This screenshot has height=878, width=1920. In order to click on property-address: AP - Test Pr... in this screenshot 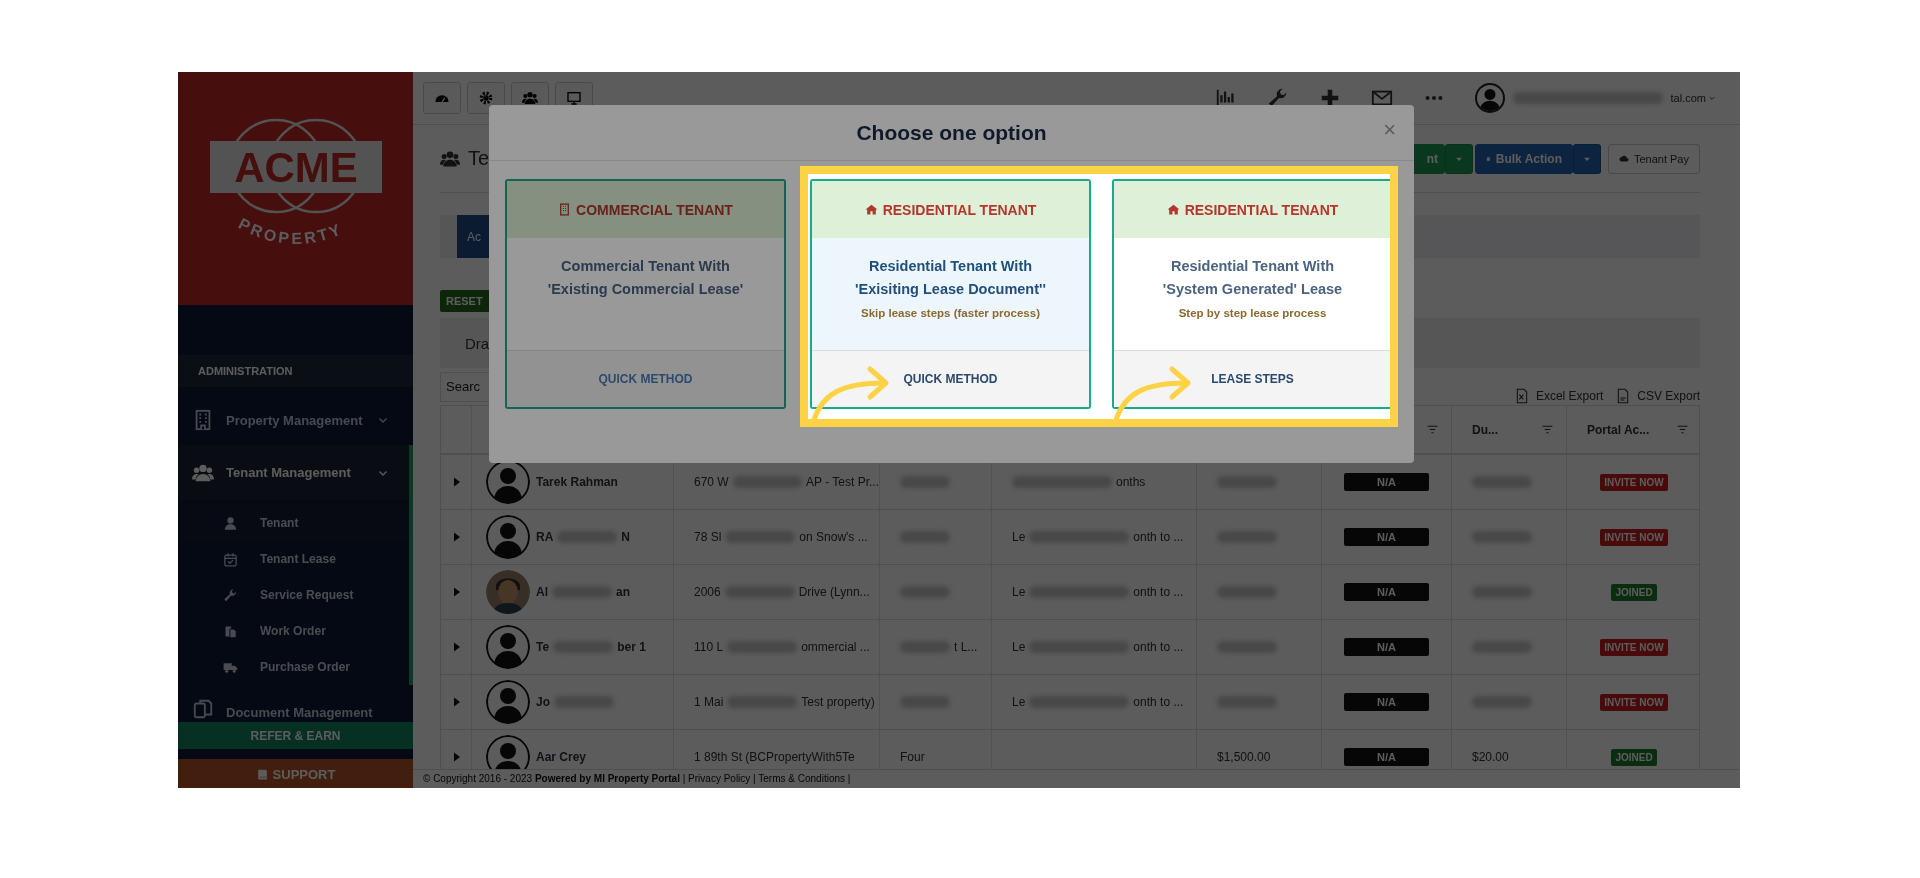, I will do `click(842, 482)`.